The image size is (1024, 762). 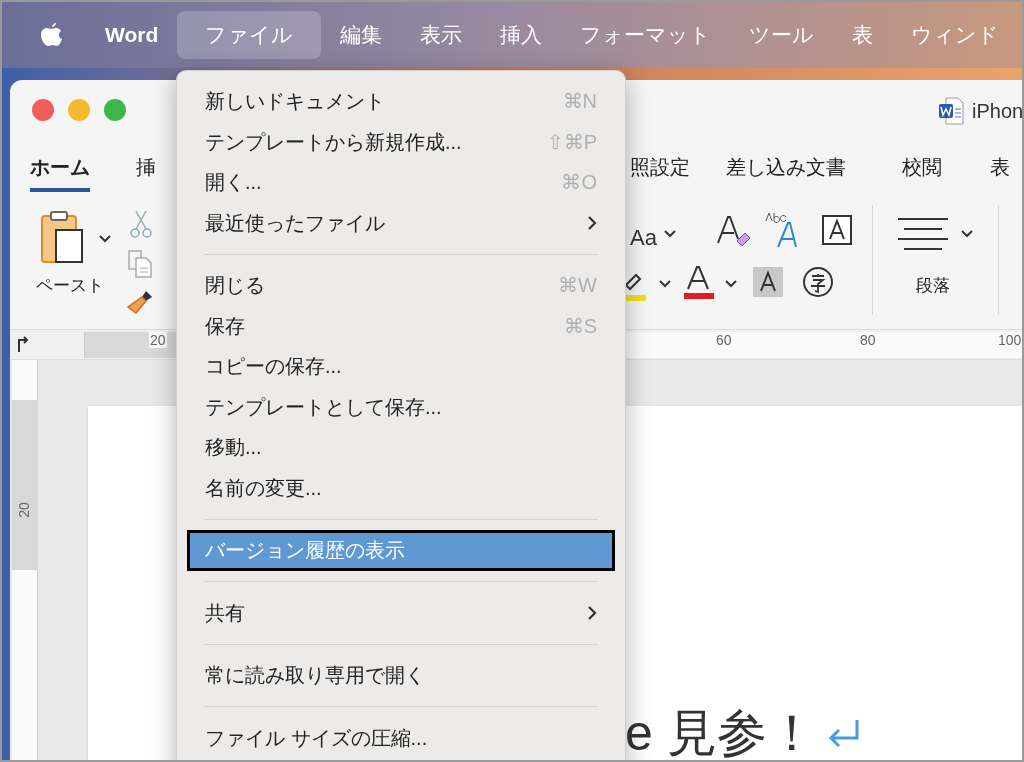 What do you see at coordinates (401, 101) in the screenshot?
I see `menu-item: 新しいドキュメント ⌘N` at bounding box center [401, 101].